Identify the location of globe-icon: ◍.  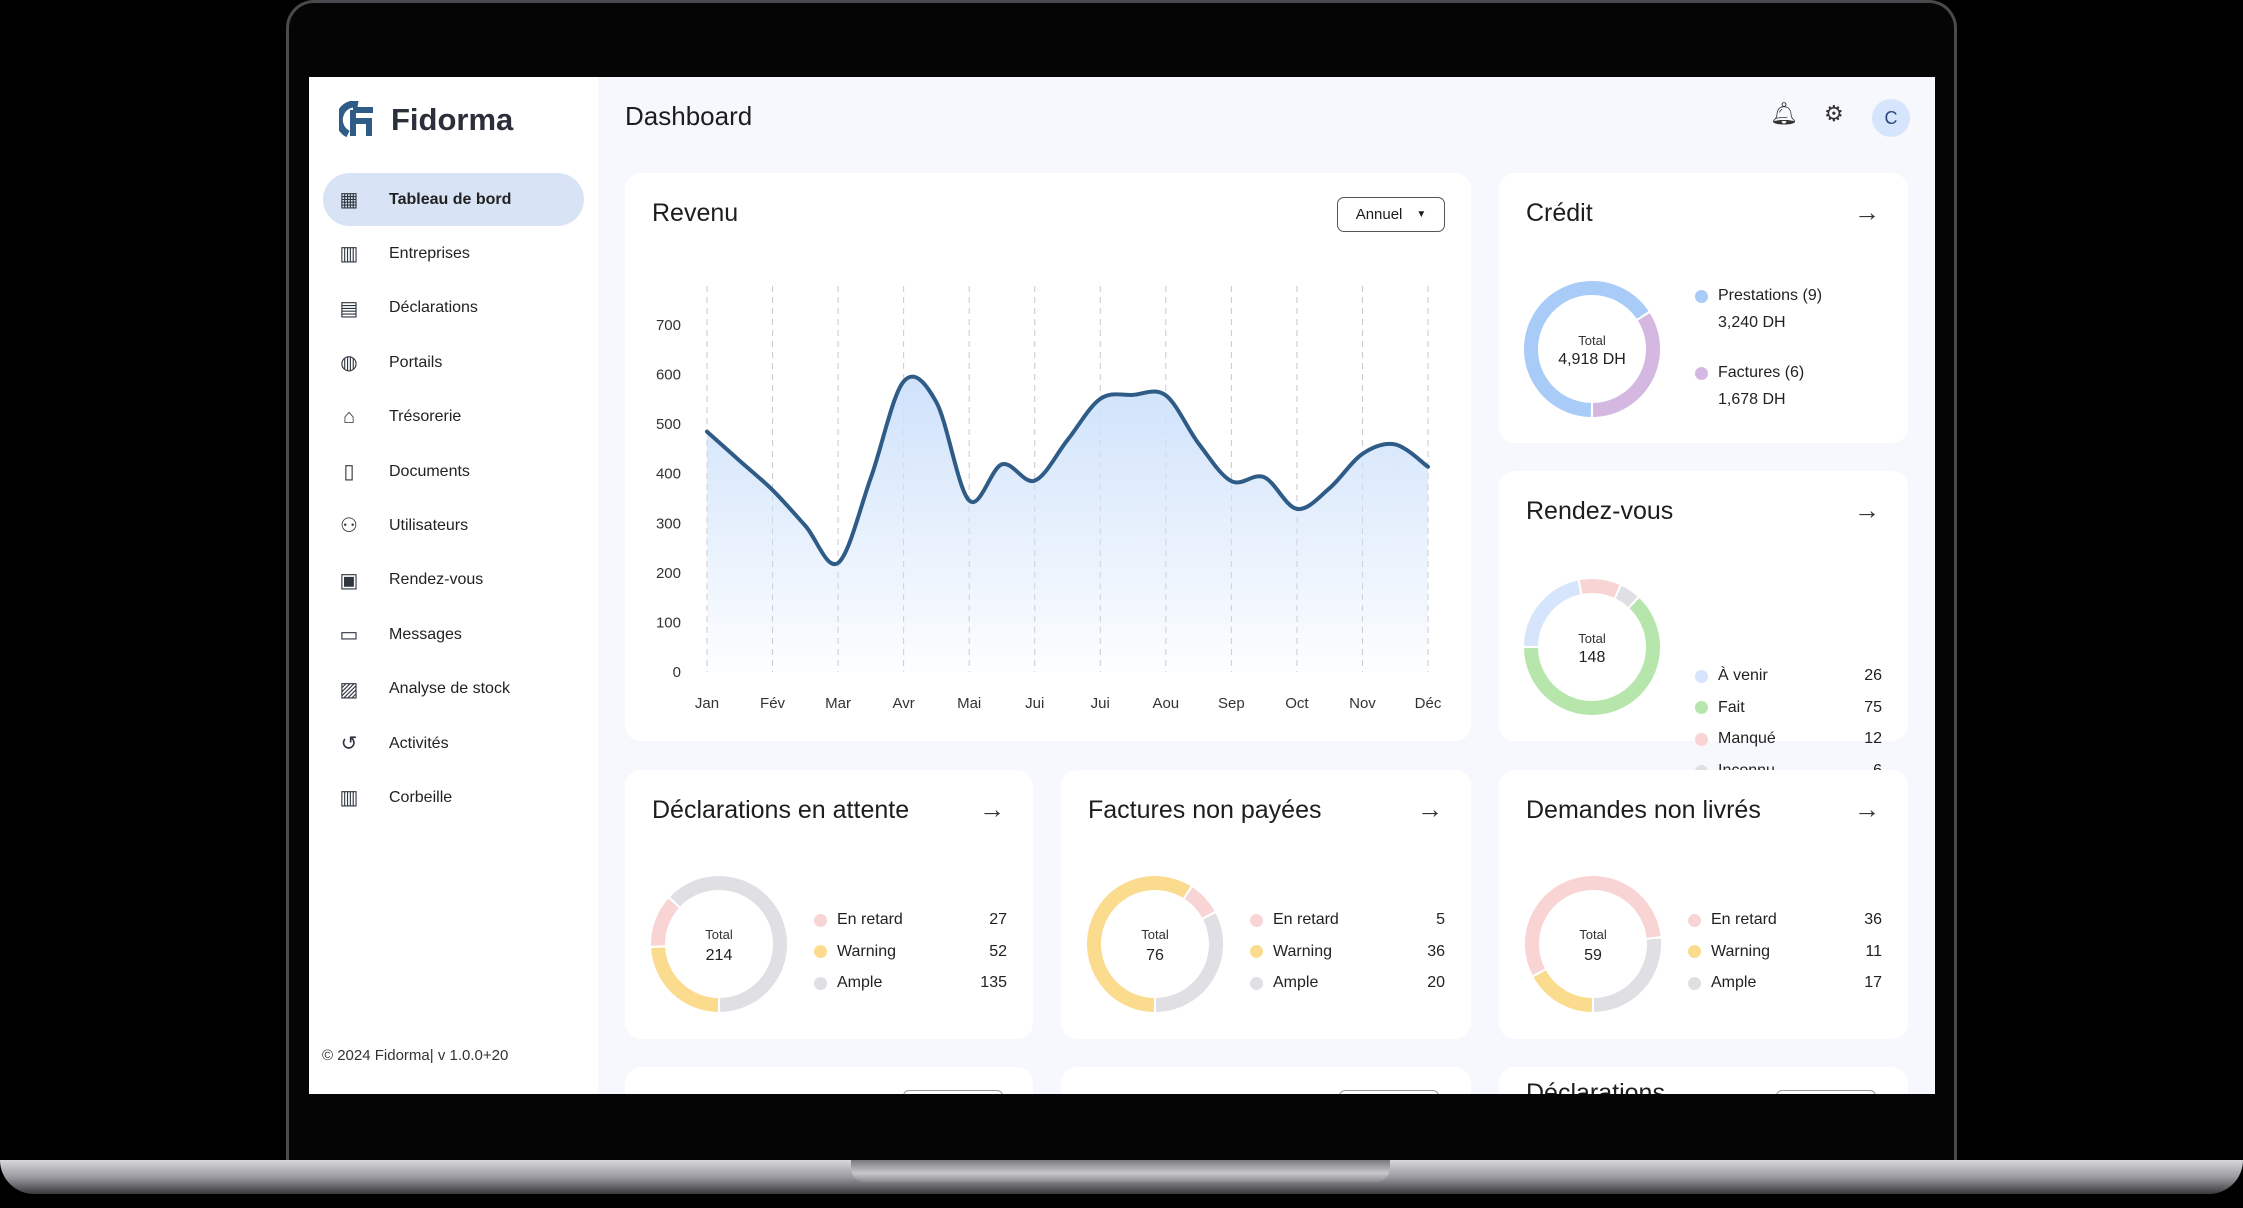
(349, 363).